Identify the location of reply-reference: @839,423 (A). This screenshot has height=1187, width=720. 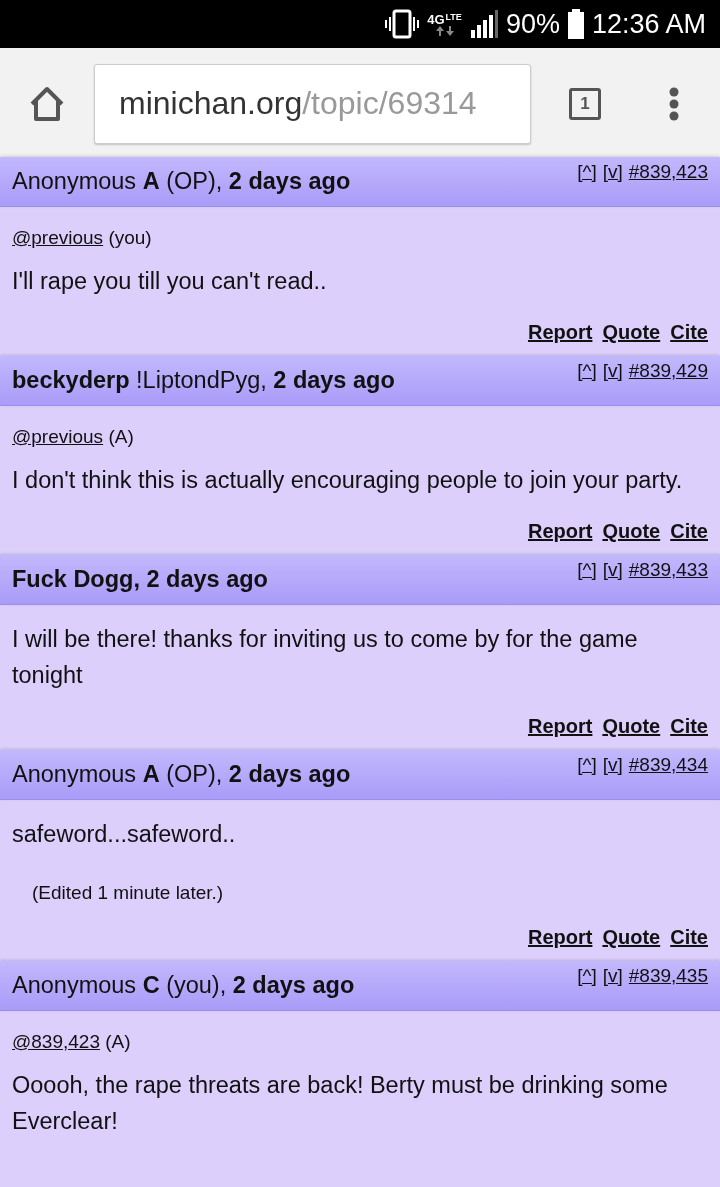
(72, 1042).